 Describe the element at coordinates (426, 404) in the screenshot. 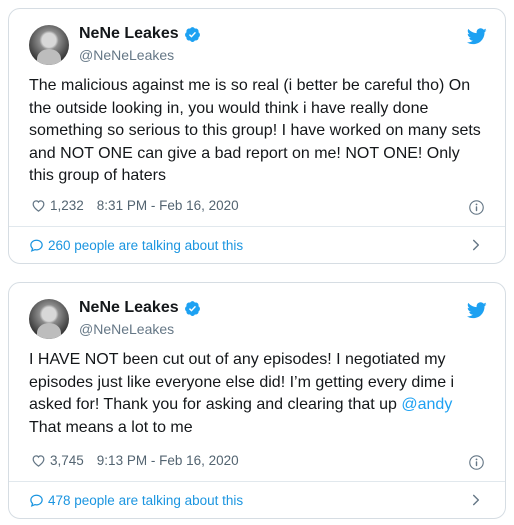

I see `mention-link: @andy` at that location.